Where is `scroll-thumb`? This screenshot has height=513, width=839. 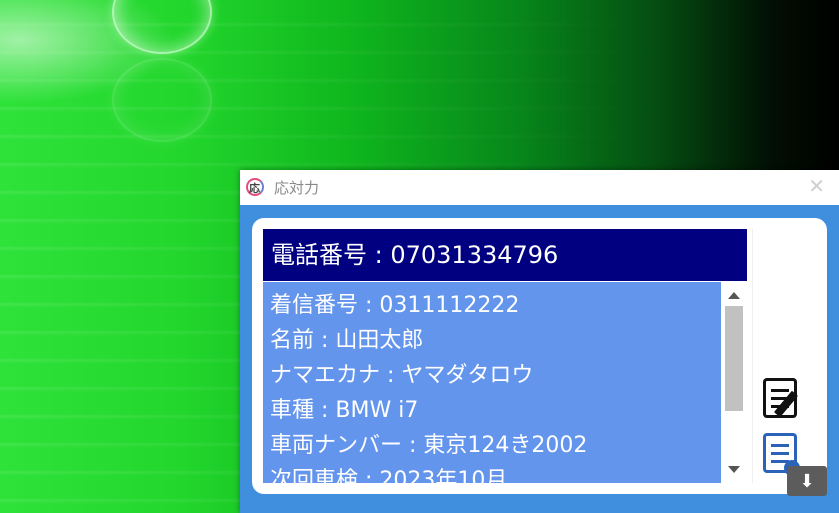 scroll-thumb is located at coordinates (734, 358).